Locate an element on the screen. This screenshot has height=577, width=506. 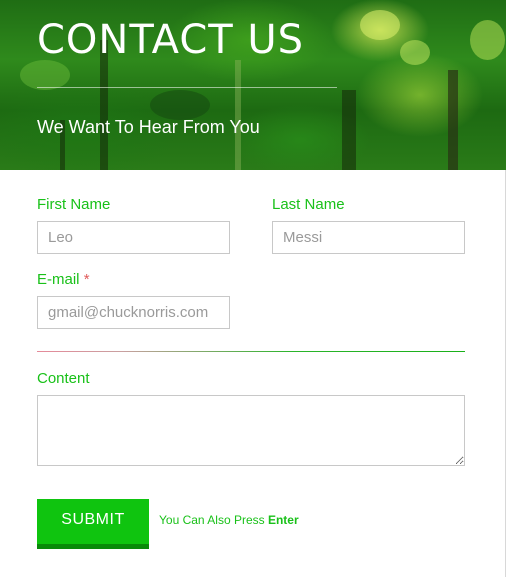
hint-text: You Can Also Press is located at coordinates (212, 520).